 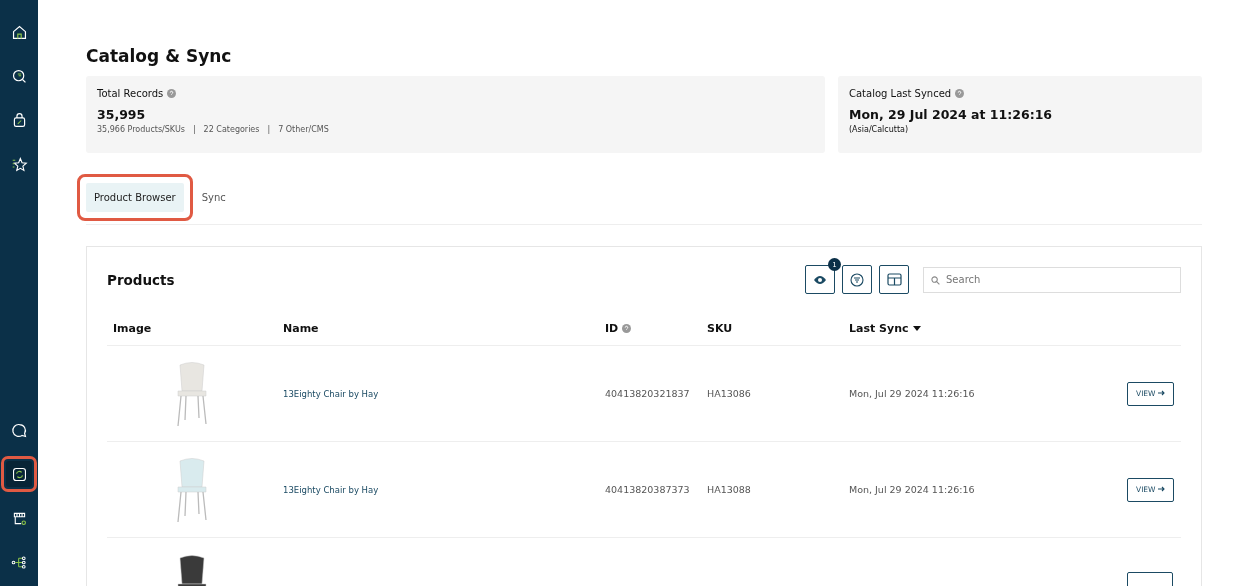 I want to click on tree-icon, so click(x=19, y=562).